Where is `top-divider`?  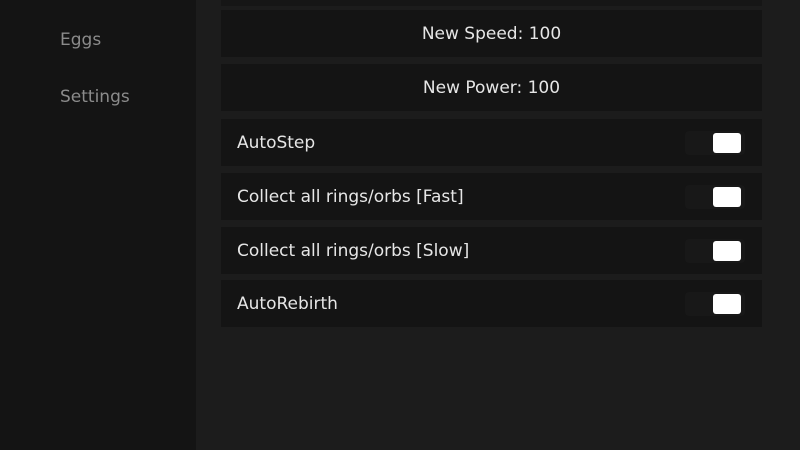 top-divider is located at coordinates (491, 3).